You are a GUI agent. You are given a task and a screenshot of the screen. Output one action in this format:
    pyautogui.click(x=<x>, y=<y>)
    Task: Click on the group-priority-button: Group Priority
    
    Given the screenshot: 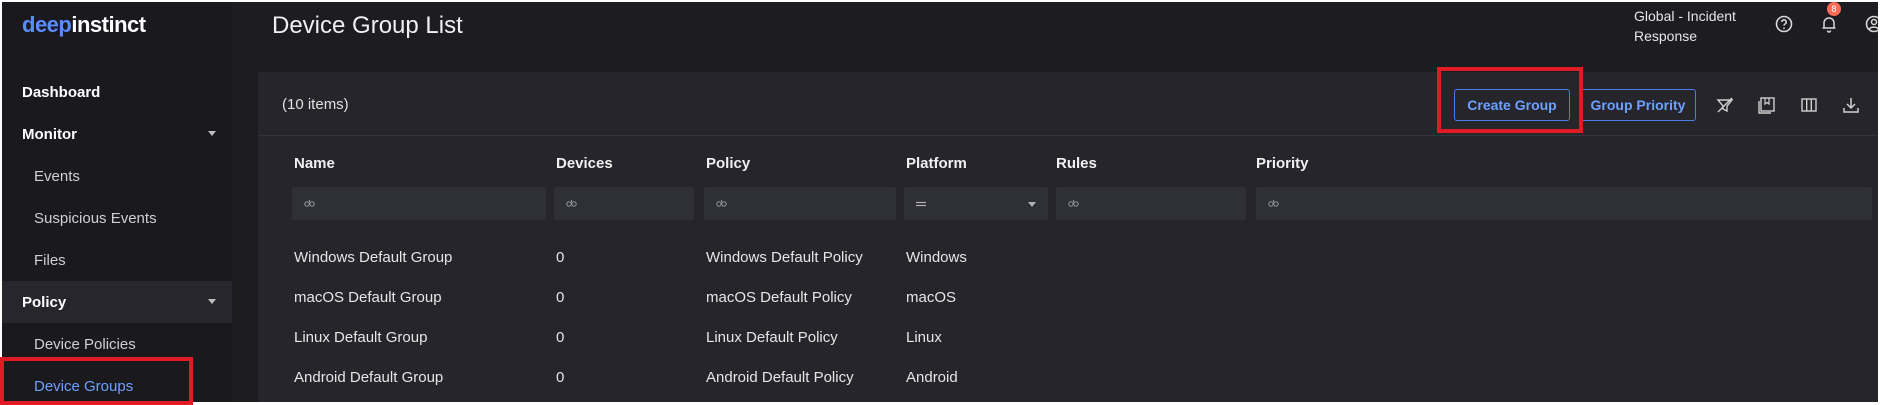 What is the action you would take?
    pyautogui.click(x=1638, y=105)
    